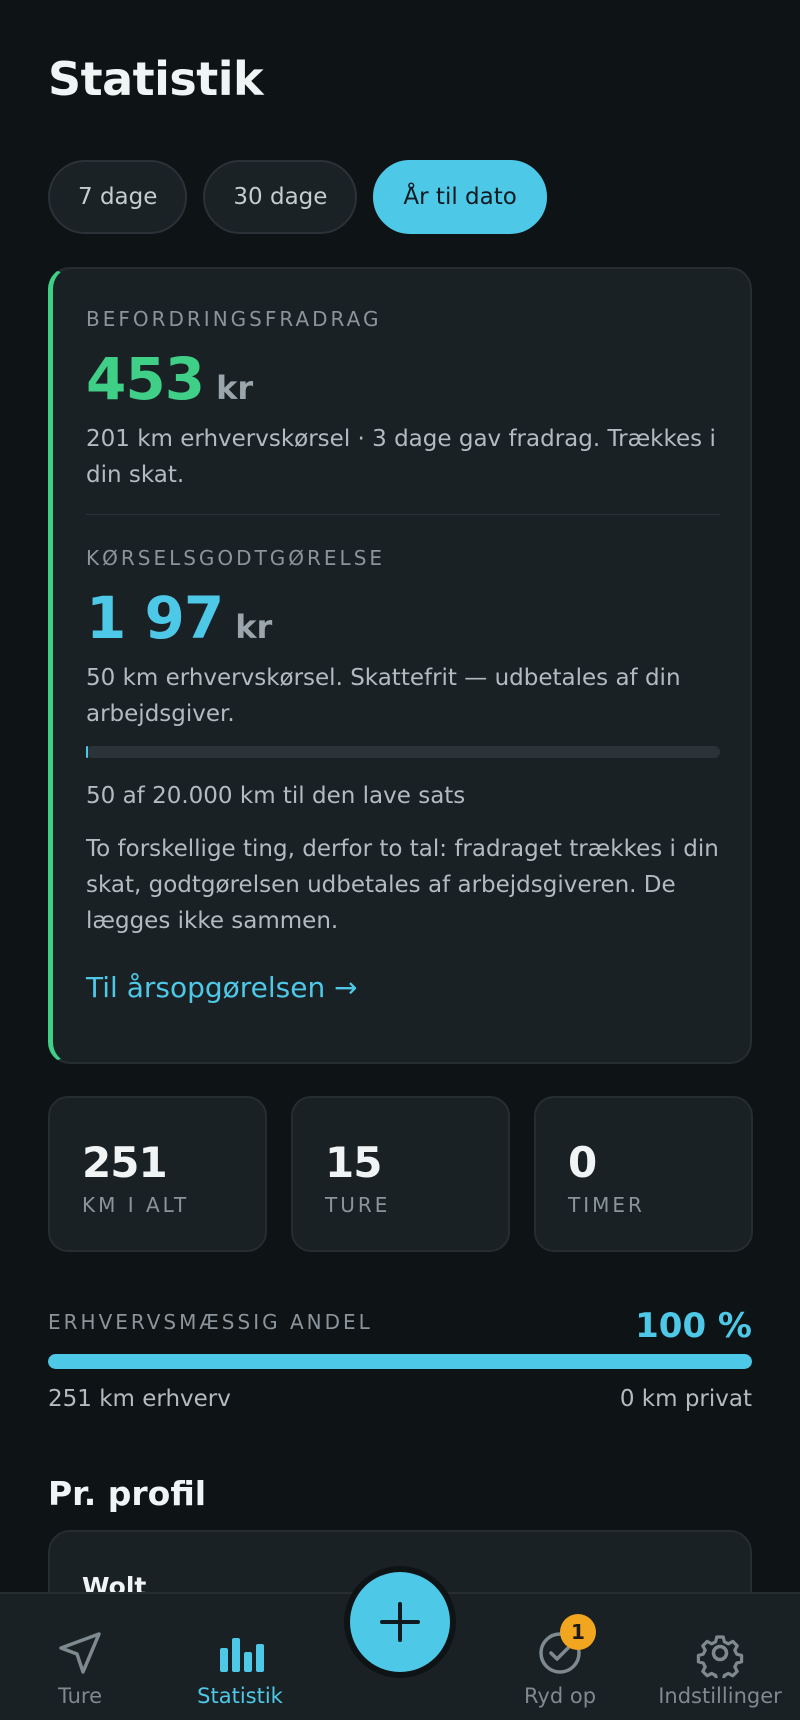 The image size is (800, 1720). Describe the element at coordinates (582, 1162) in the screenshot. I see `stat-value: 0` at that location.